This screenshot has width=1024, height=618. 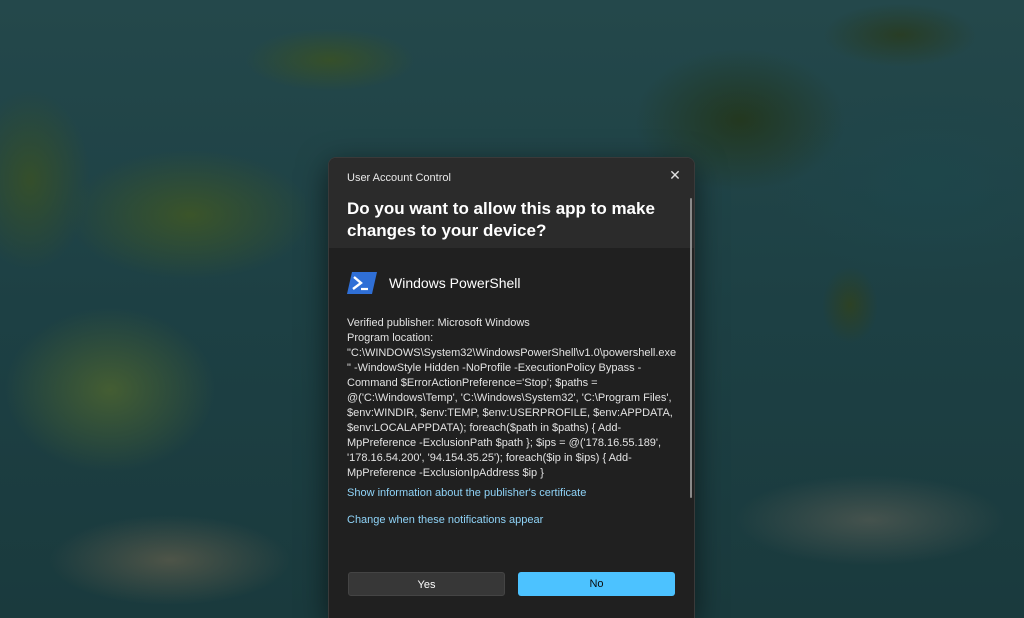 I want to click on close-icon: ✕, so click(x=675, y=175).